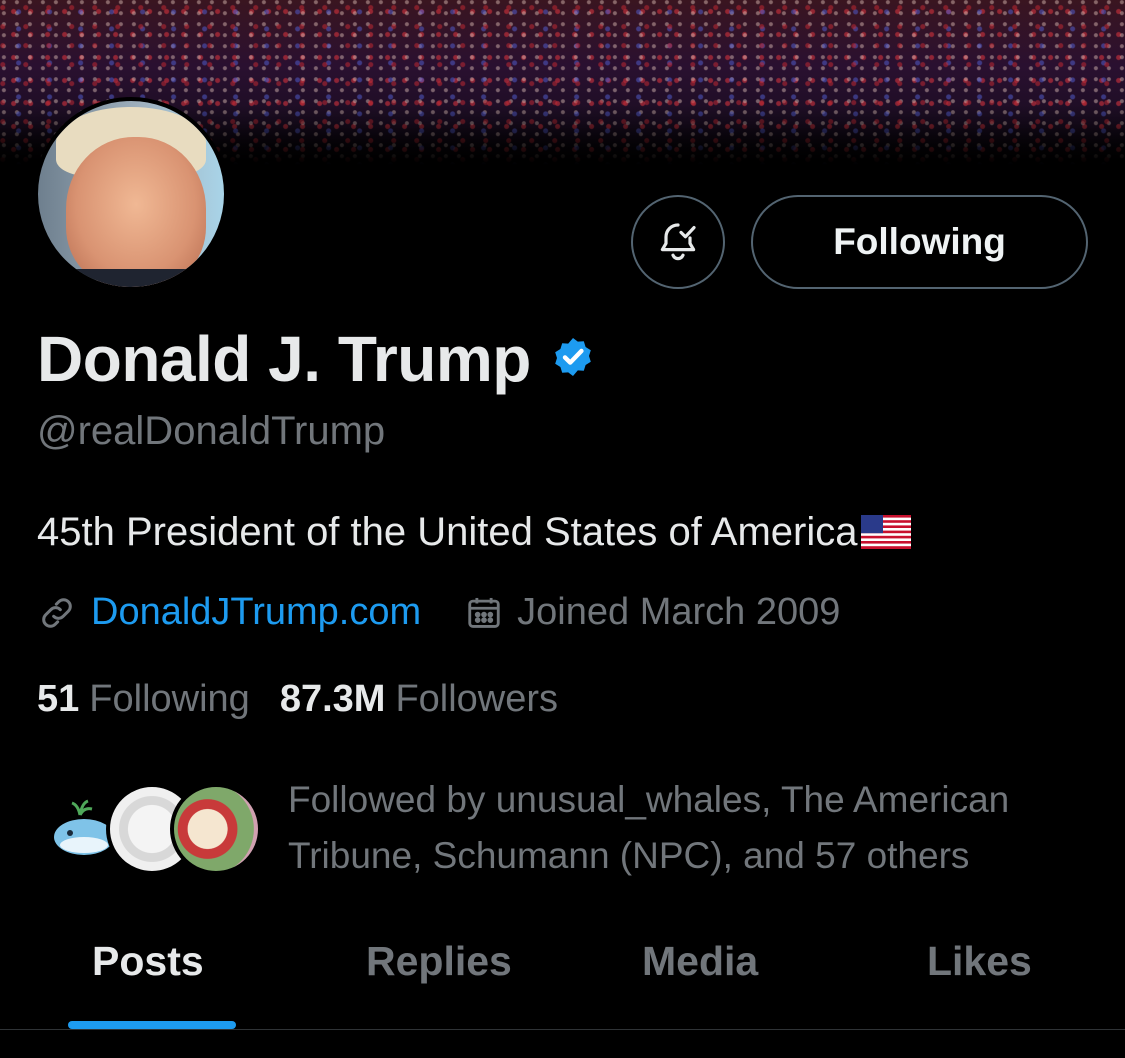 The width and height of the screenshot is (1125, 1058). I want to click on followers-stat: 87.3M Followers, so click(419, 699).